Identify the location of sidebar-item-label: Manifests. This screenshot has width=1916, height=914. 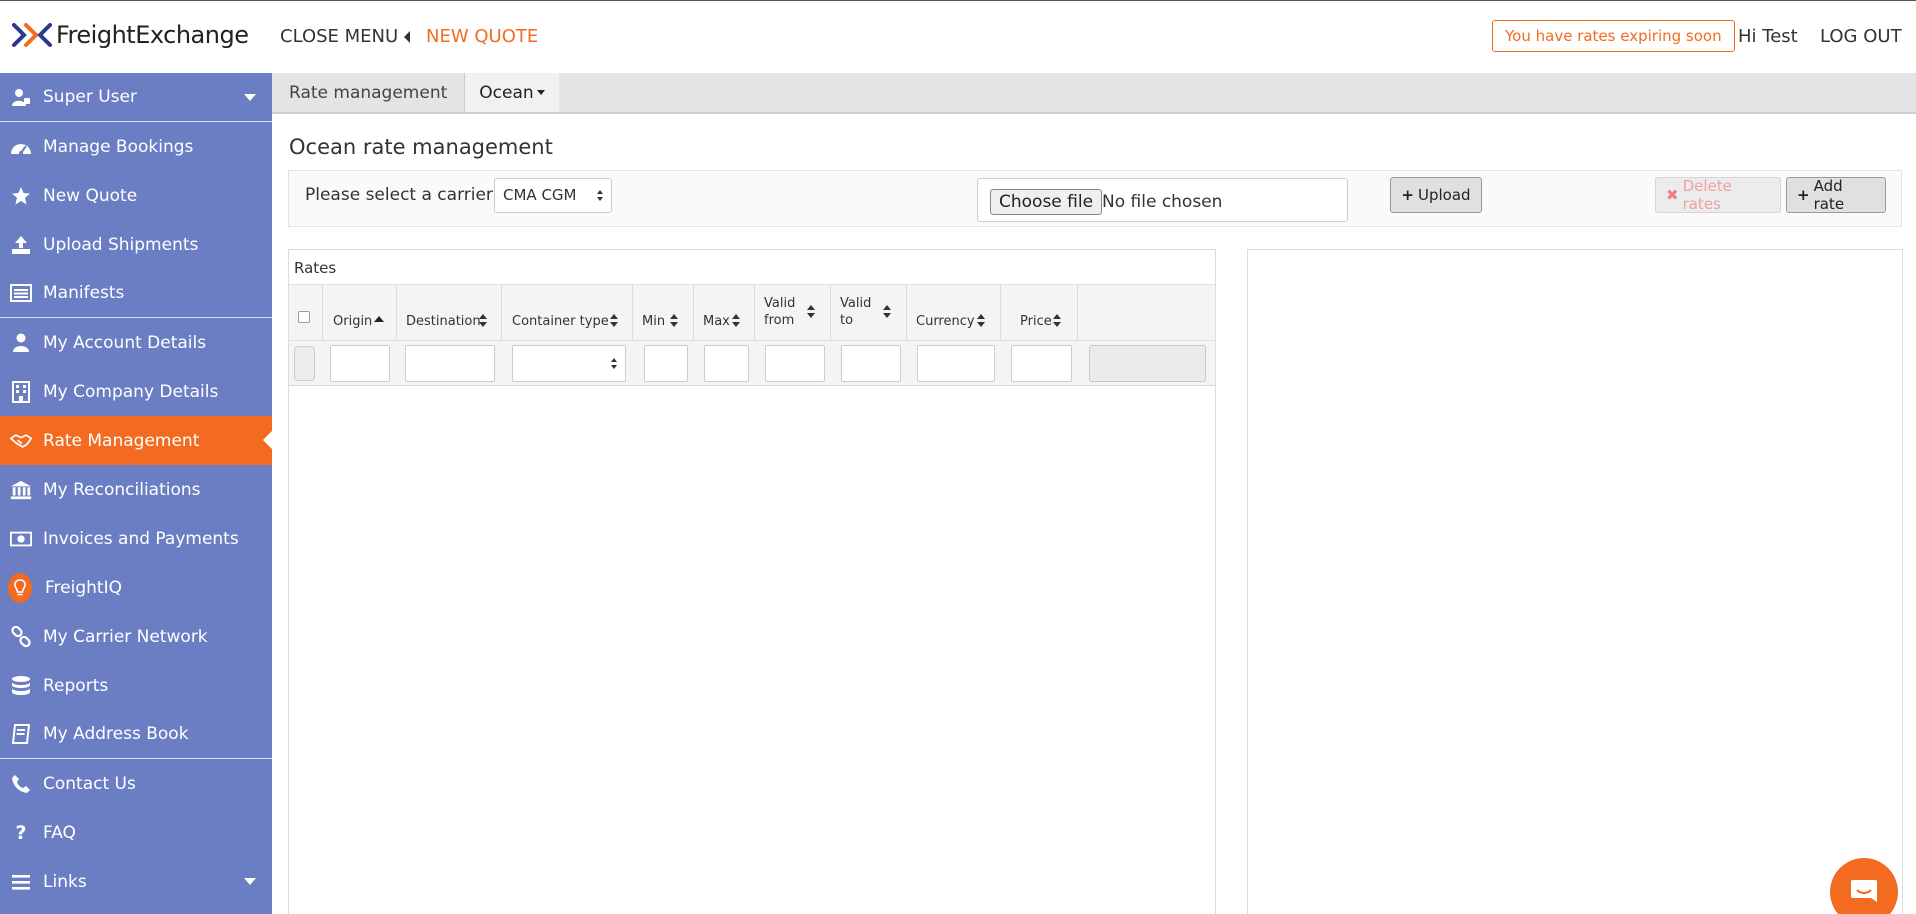
(84, 293).